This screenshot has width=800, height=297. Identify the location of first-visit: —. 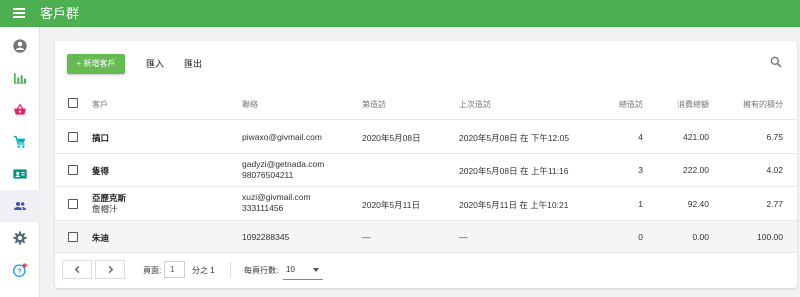
(366, 237).